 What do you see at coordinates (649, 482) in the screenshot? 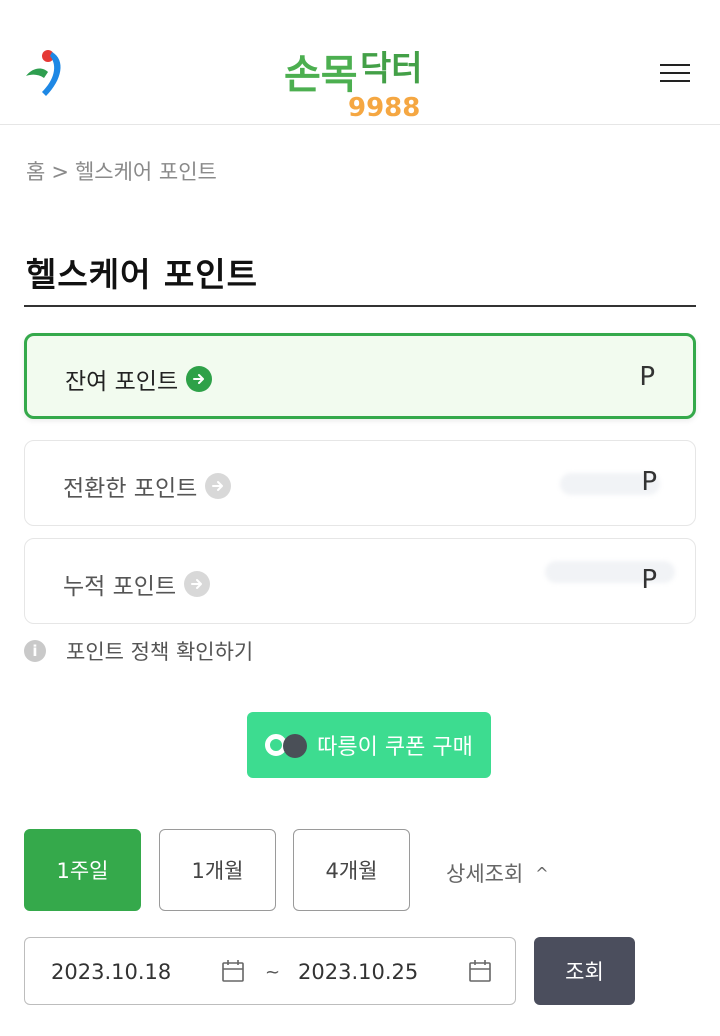
I see `converted-points-unit: P` at bounding box center [649, 482].